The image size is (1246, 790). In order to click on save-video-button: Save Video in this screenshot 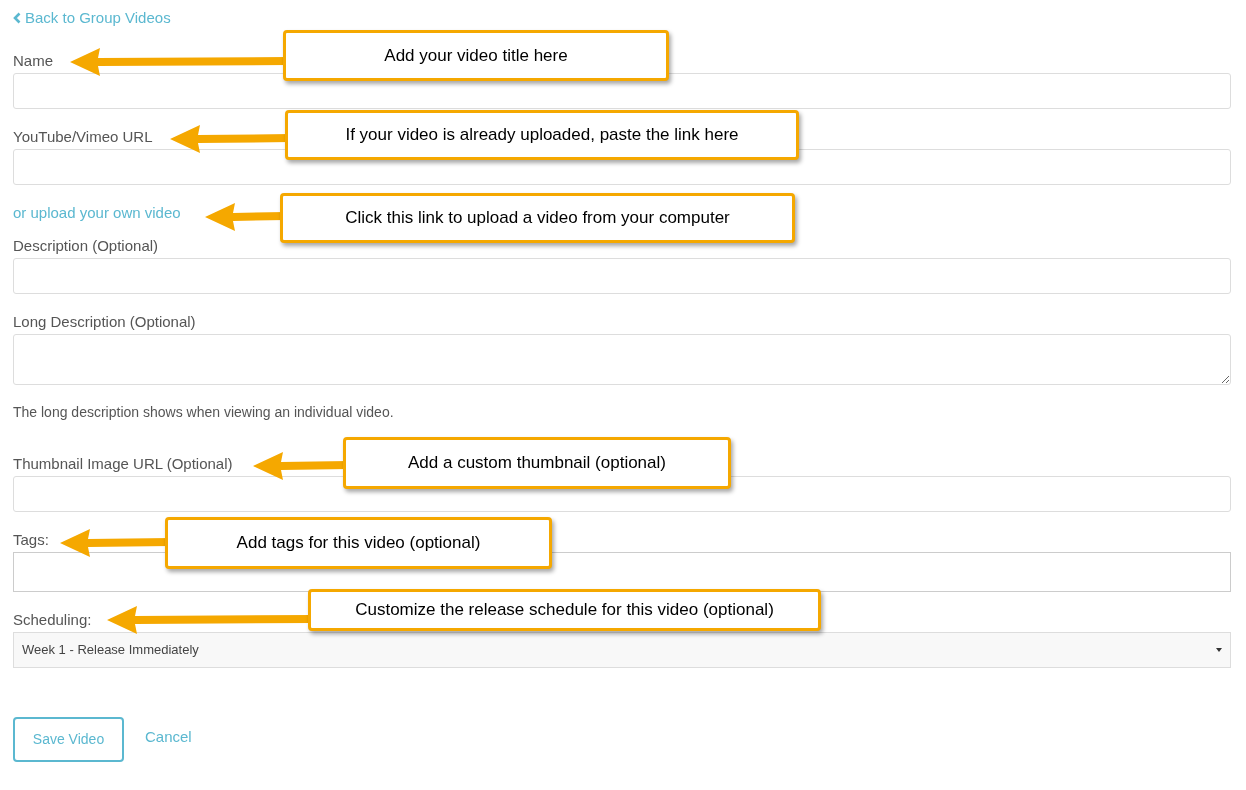, I will do `click(68, 739)`.